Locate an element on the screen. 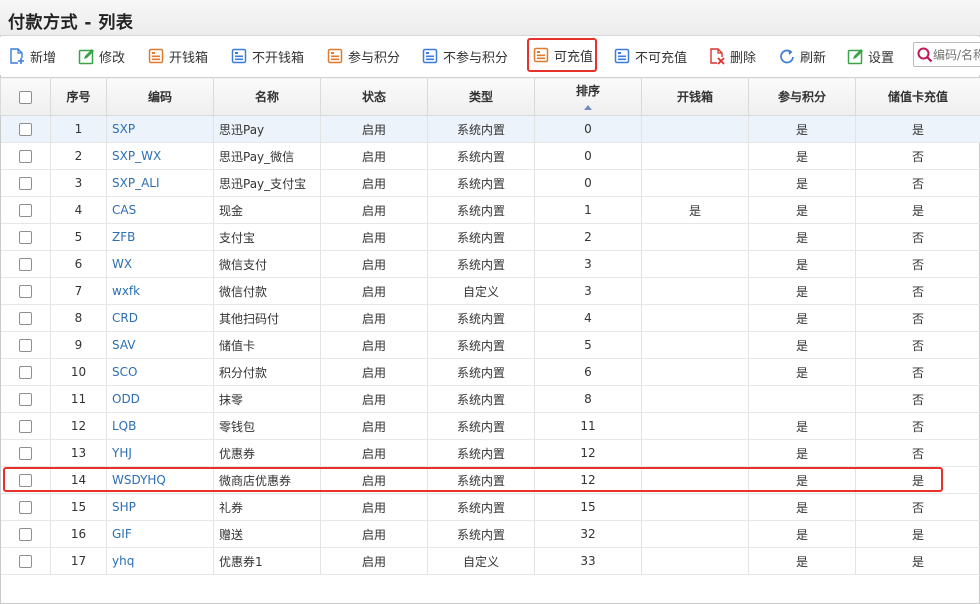 This screenshot has height=604, width=980. table-row: 14 WSDYHQ 微商店优惠券 启用 系统内置 12 是是 is located at coordinates (490, 480).